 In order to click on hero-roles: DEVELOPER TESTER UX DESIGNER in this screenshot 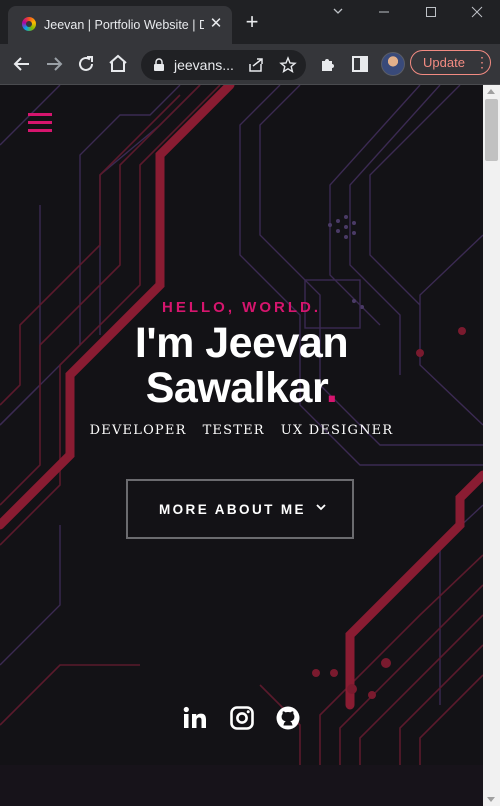, I will do `click(241, 430)`.